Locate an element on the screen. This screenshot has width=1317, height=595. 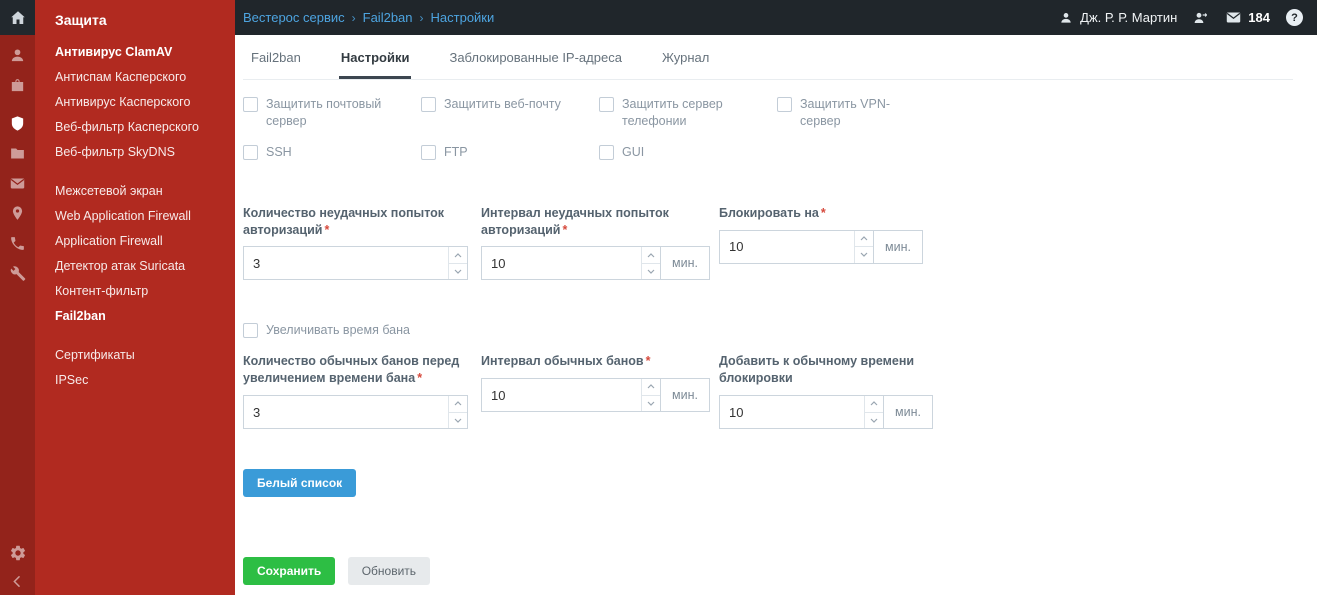
folder-icon is located at coordinates (17, 153).